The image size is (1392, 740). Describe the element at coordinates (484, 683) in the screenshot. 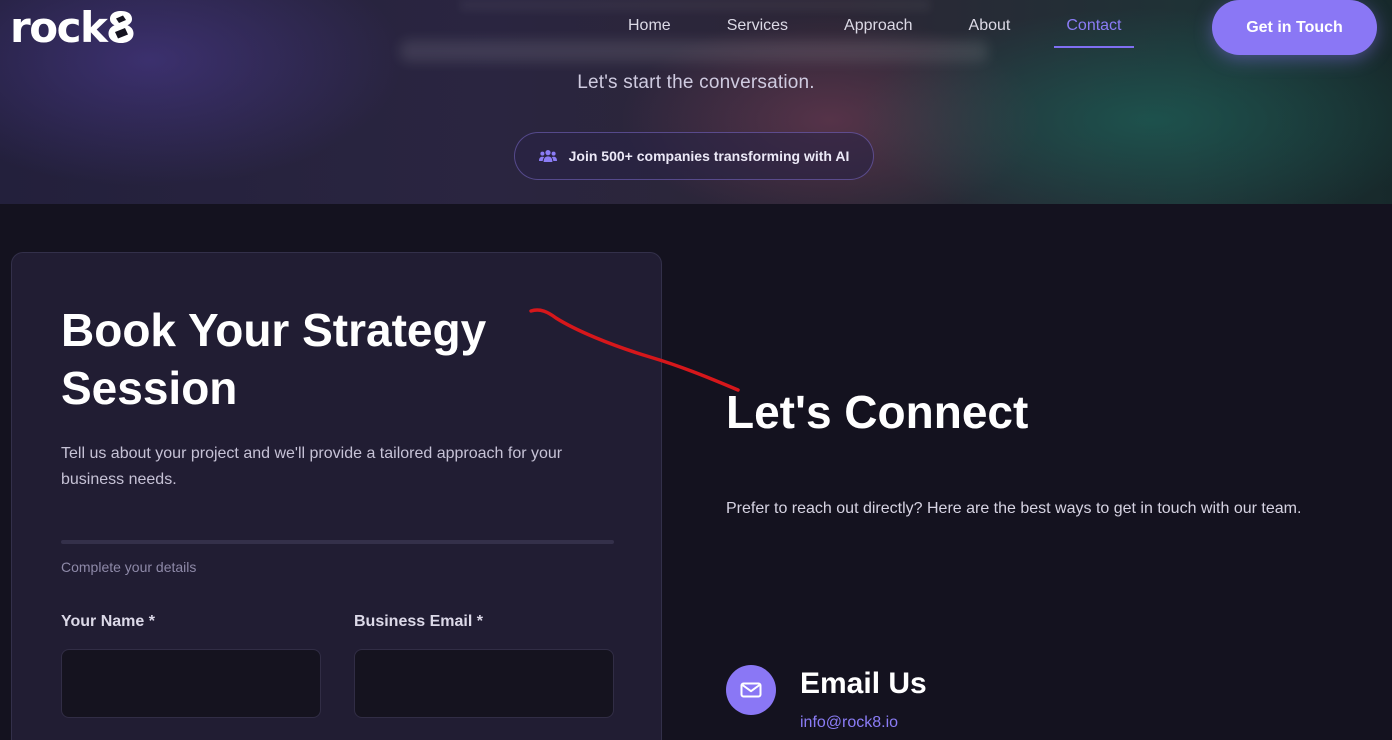

I see `business-email-input` at that location.